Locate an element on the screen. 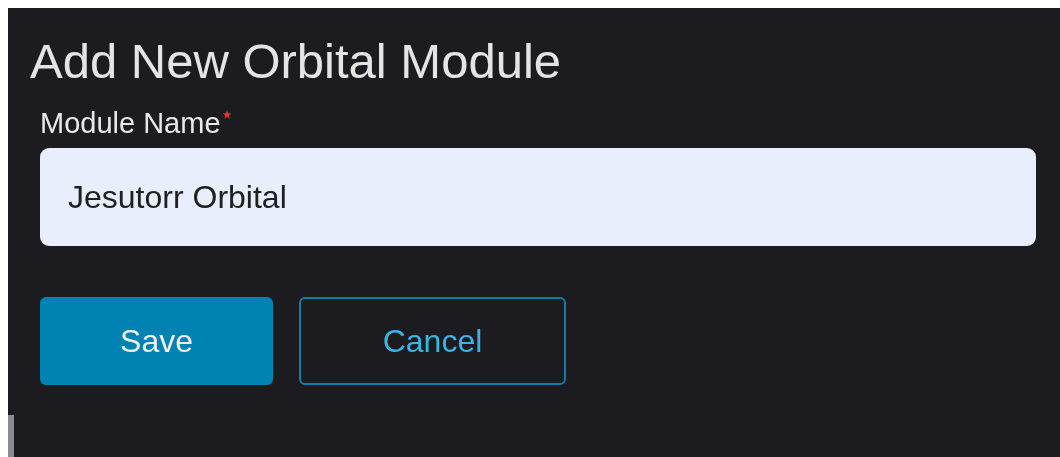 This screenshot has width=1060, height=457. dialog-title: Add New Orbital Module is located at coordinates (296, 61).